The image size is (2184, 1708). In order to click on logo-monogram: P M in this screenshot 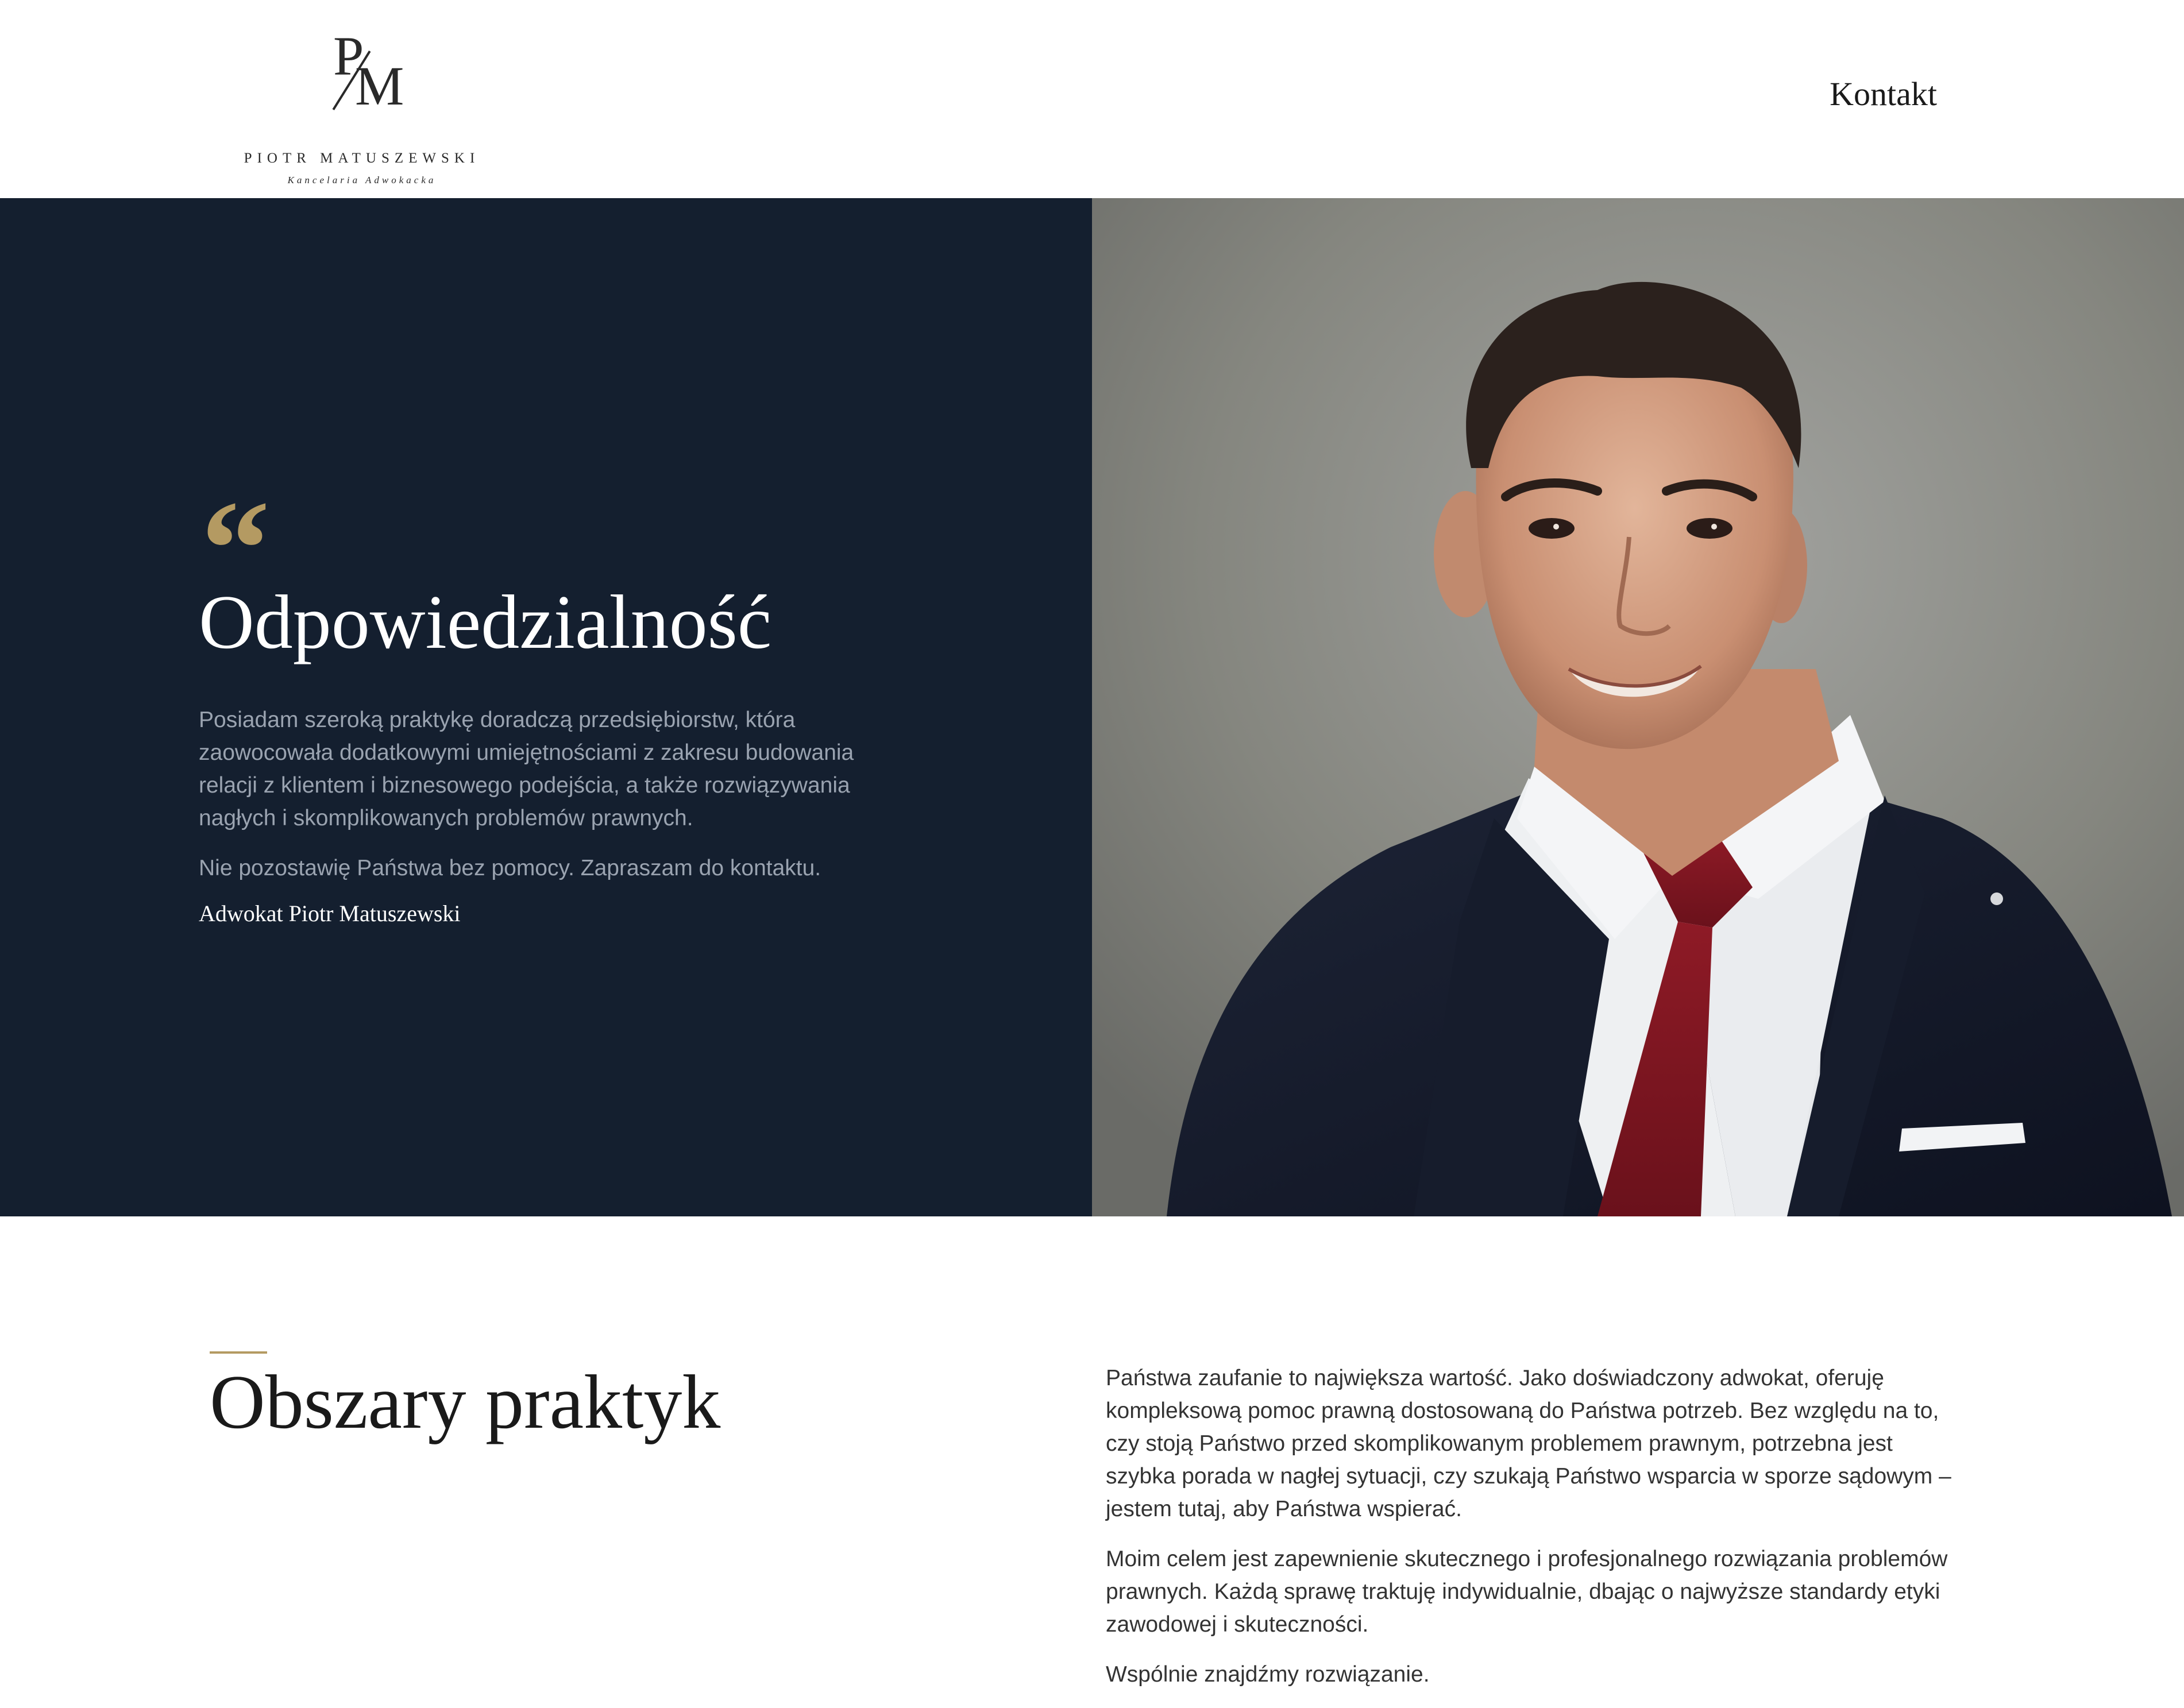, I will do `click(362, 72)`.